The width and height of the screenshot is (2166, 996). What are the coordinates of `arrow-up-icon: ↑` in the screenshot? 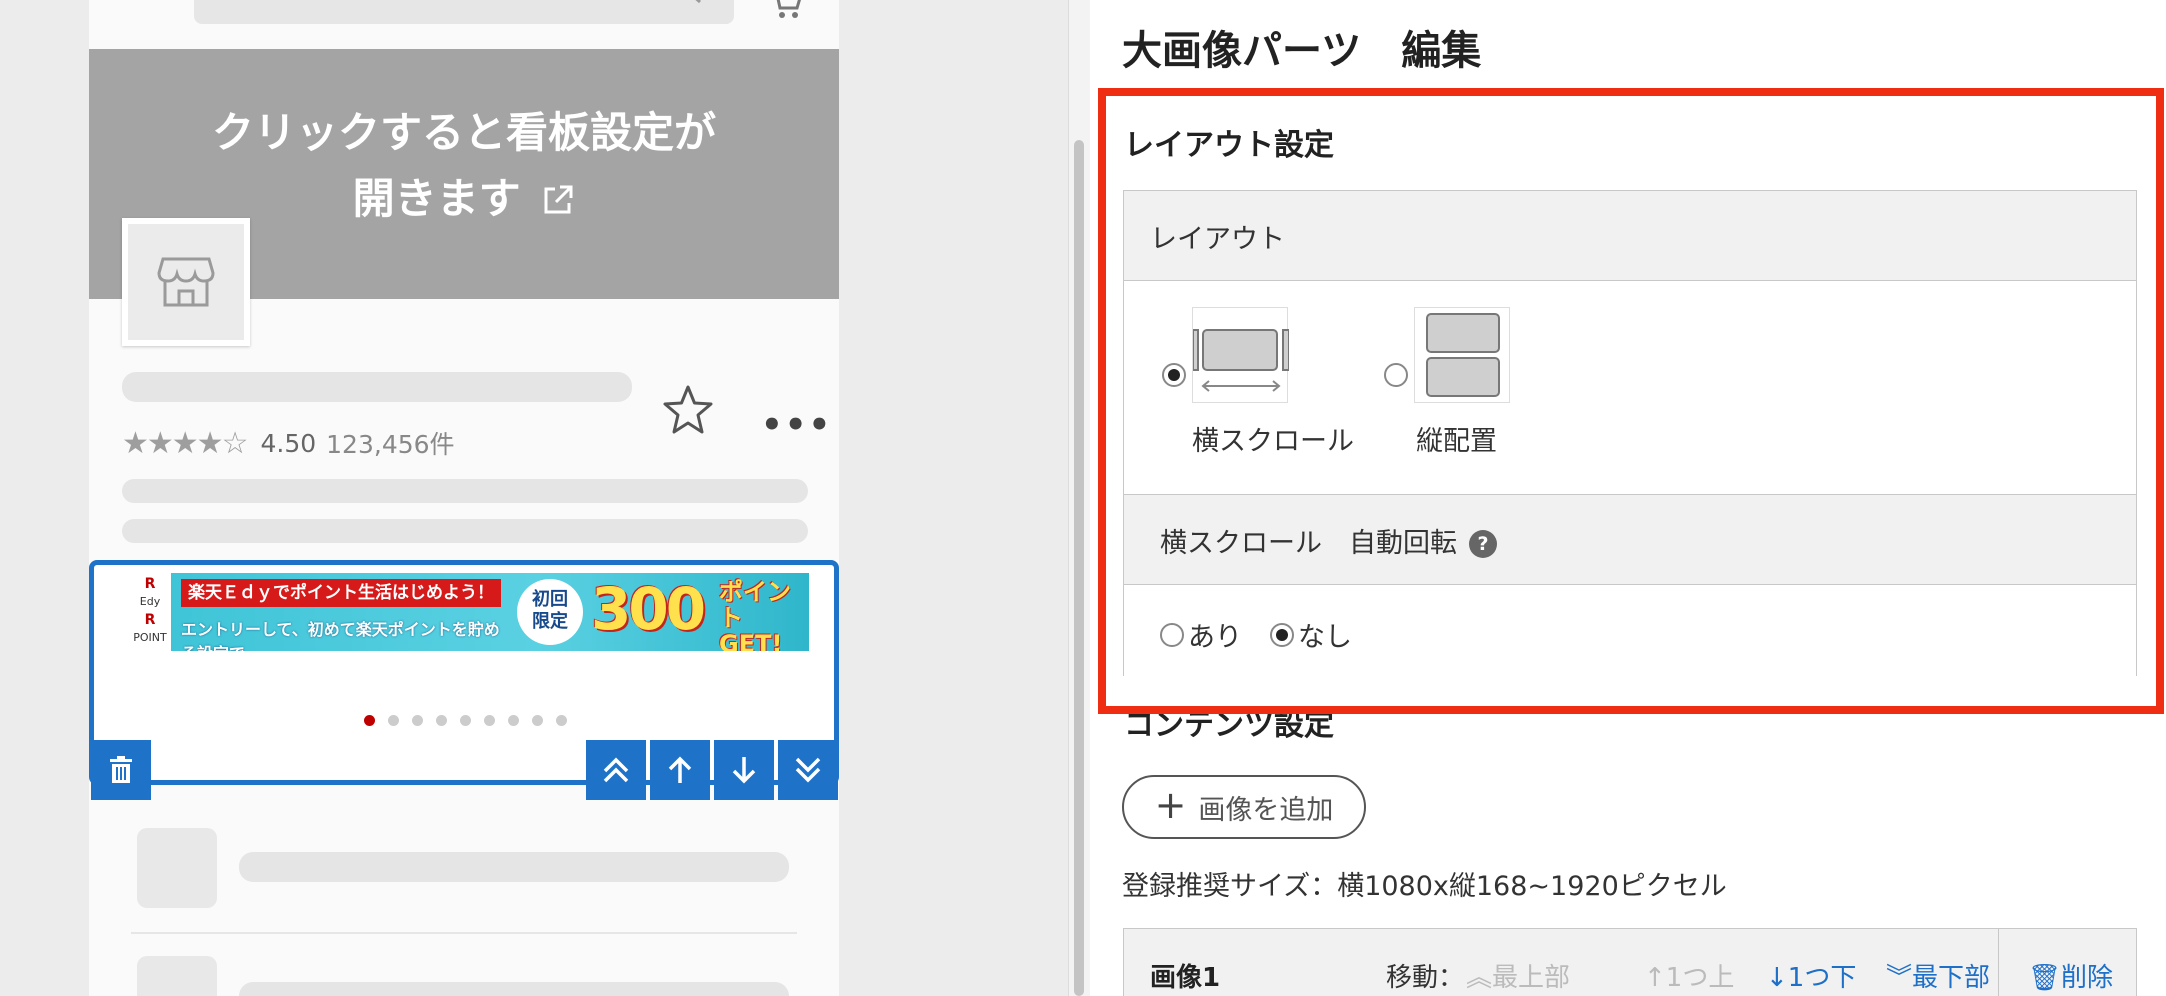 It's located at (1655, 978).